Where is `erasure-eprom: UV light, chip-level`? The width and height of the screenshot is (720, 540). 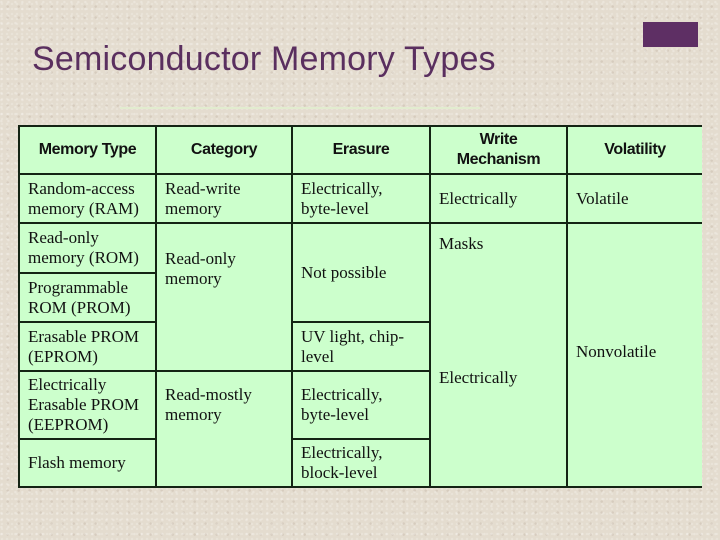
erasure-eprom: UV light, chip-level is located at coordinates (353, 346).